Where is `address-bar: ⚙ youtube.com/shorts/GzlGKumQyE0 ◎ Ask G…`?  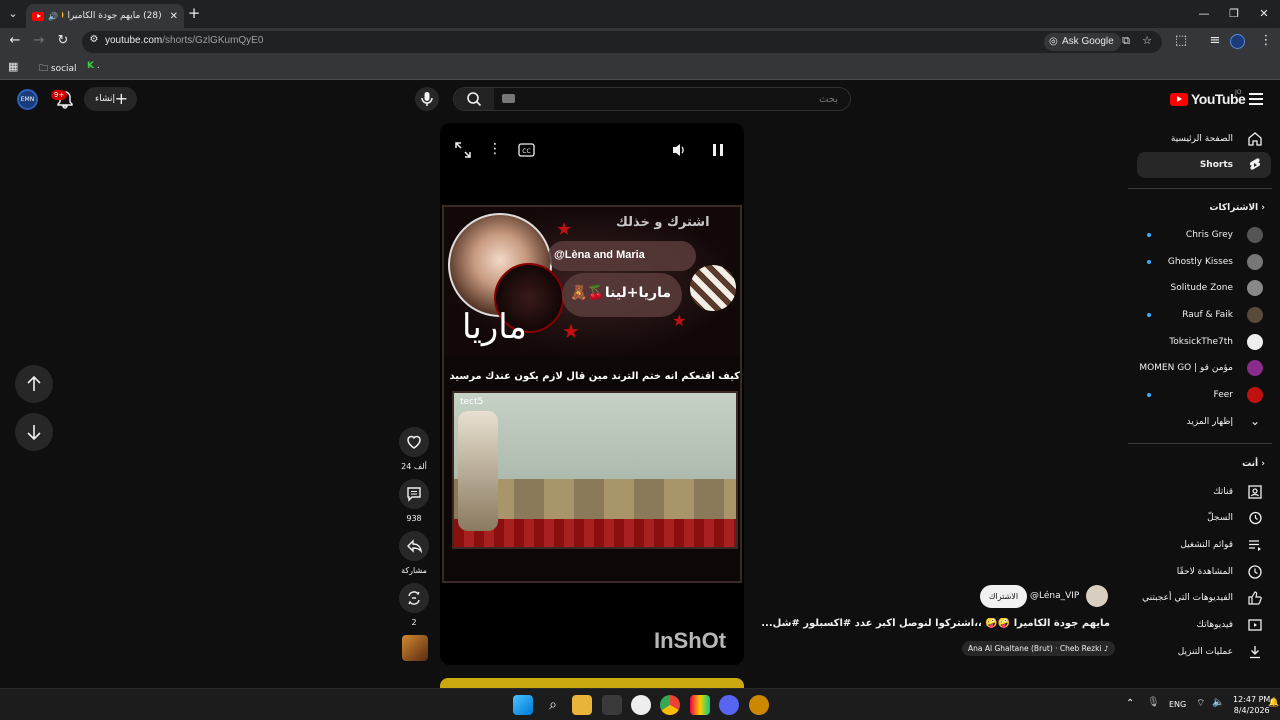 address-bar: ⚙ youtube.com/shorts/GzlGKumQyE0 ◎ Ask G… is located at coordinates (622, 42).